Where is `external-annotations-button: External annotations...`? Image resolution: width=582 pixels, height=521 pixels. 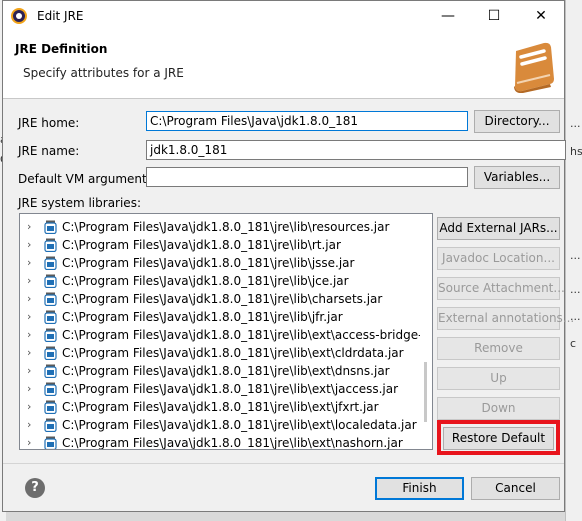
external-annotations-button: External annotations... is located at coordinates (505, 318).